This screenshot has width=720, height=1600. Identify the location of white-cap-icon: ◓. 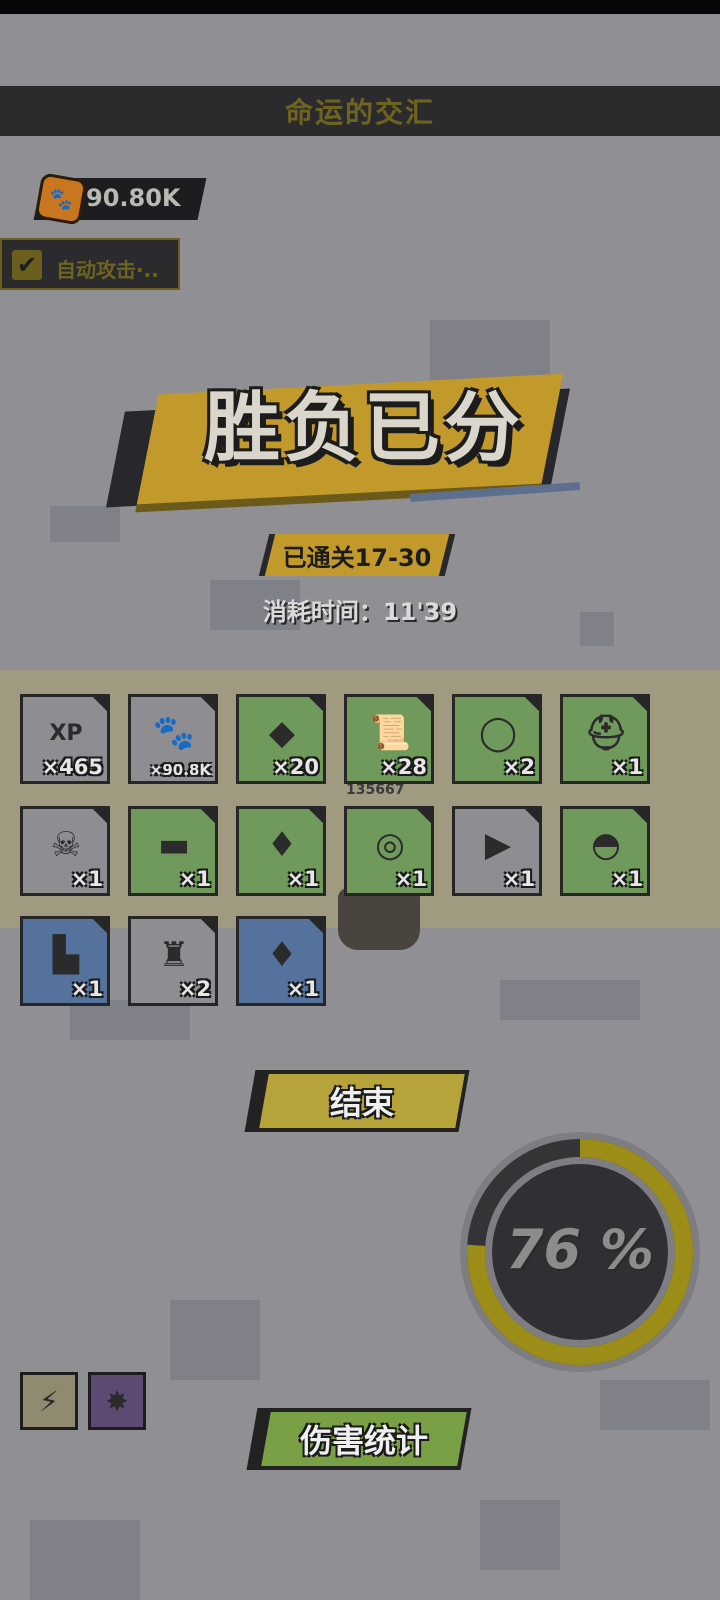
(606, 845).